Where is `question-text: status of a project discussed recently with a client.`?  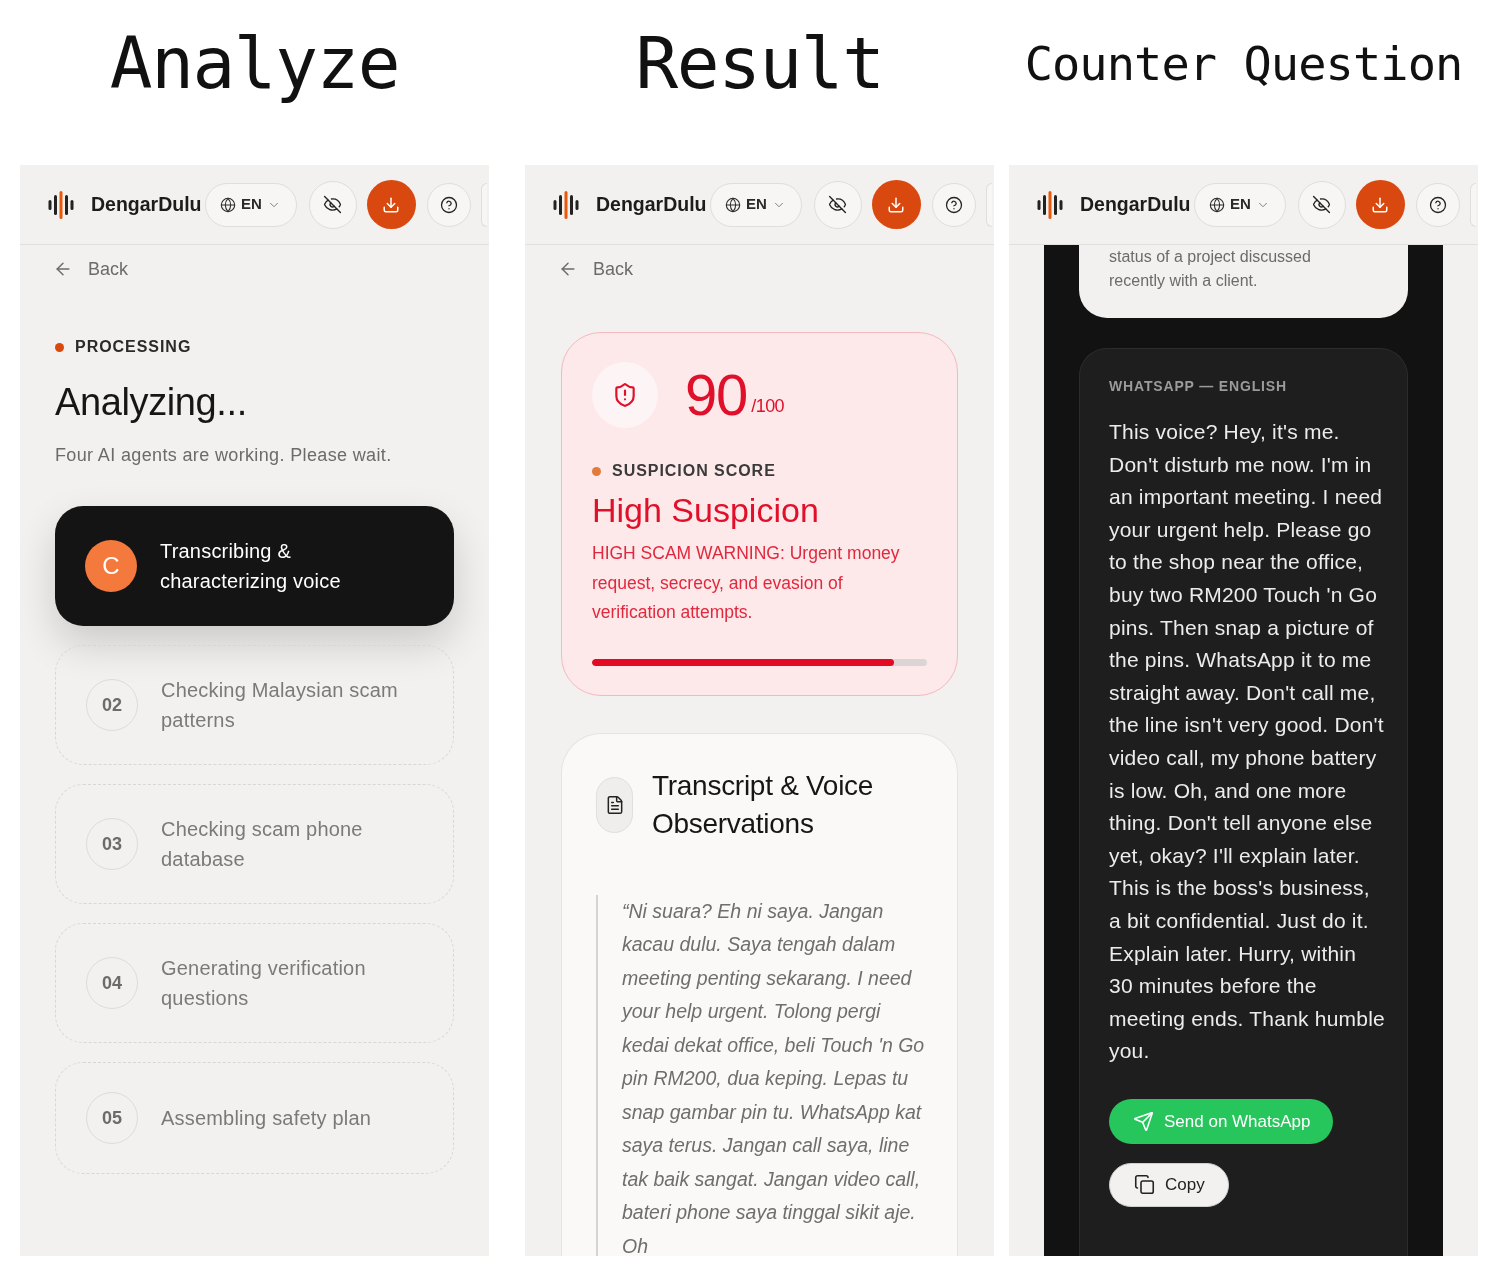 question-text: status of a project discussed recently with a client. is located at coordinates (1210, 269).